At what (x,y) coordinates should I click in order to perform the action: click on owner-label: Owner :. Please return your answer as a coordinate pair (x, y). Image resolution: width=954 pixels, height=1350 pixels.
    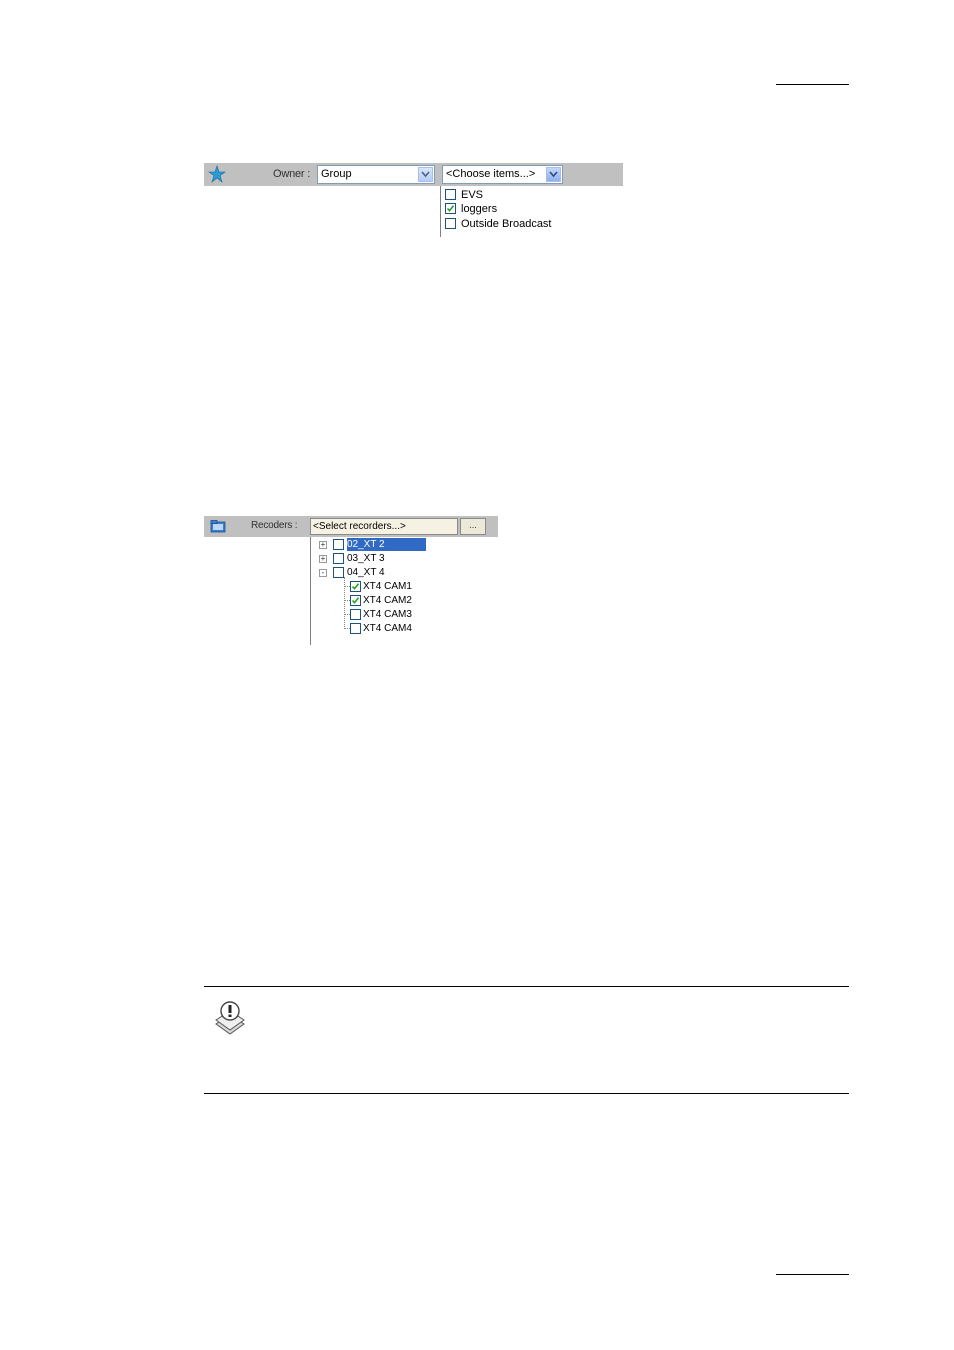
    Looking at the image, I should click on (292, 174).